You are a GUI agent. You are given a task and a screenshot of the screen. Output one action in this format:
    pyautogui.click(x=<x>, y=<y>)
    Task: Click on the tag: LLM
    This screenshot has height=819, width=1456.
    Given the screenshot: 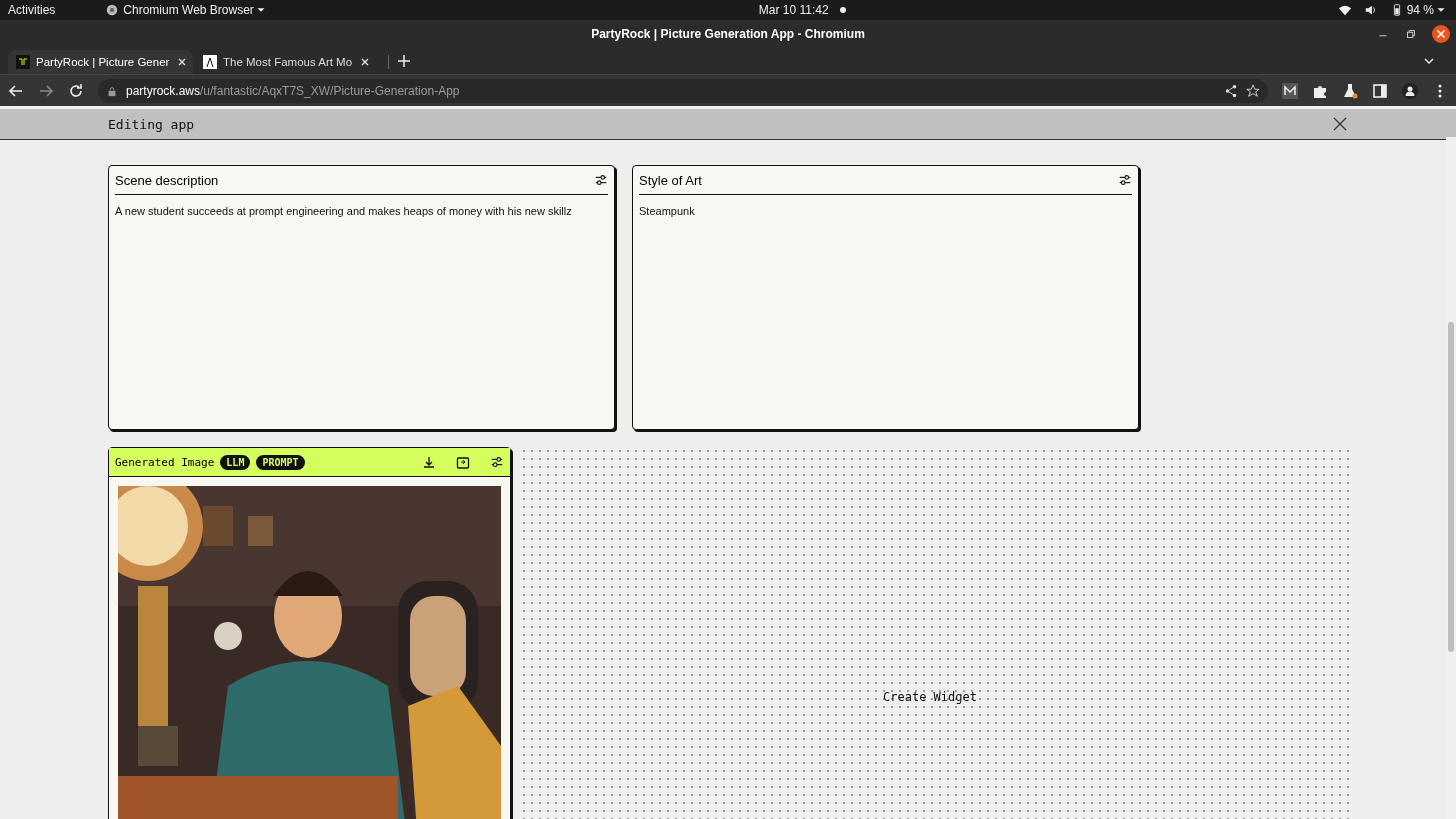 What is the action you would take?
    pyautogui.click(x=235, y=462)
    